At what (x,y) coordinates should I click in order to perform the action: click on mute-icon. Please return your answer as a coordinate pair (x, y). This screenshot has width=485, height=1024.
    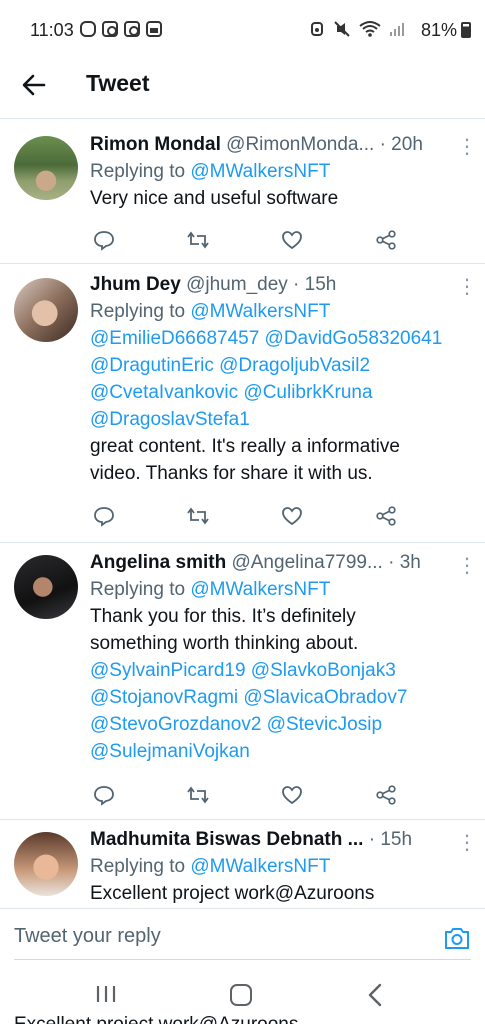
    Looking at the image, I should click on (342, 29).